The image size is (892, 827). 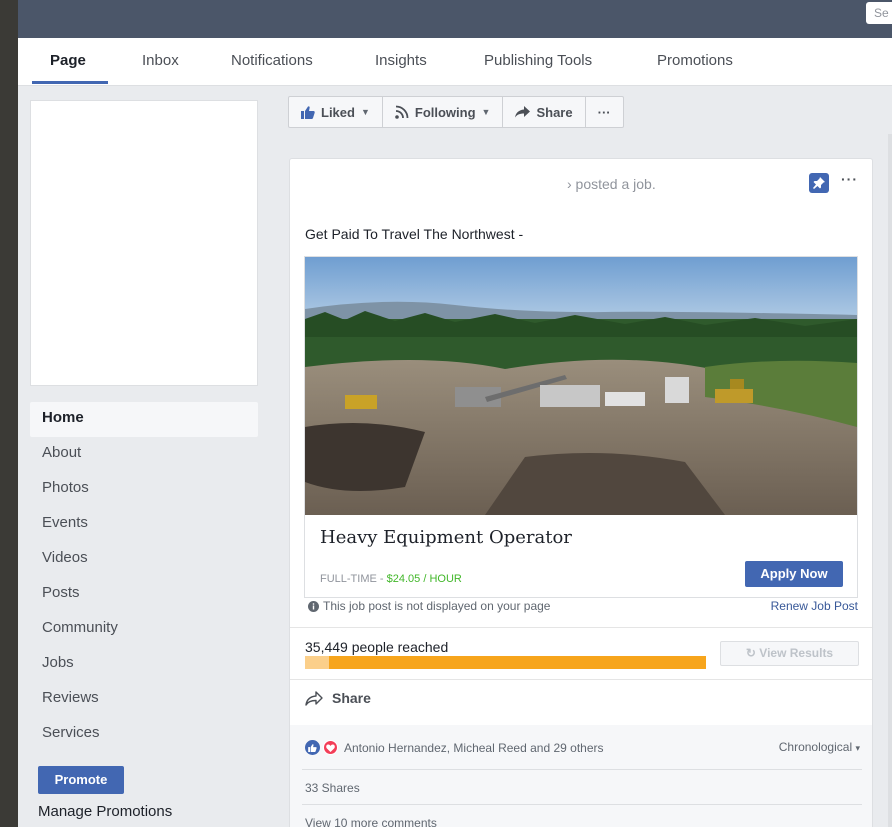 I want to click on liked-label: Liked, so click(x=338, y=112).